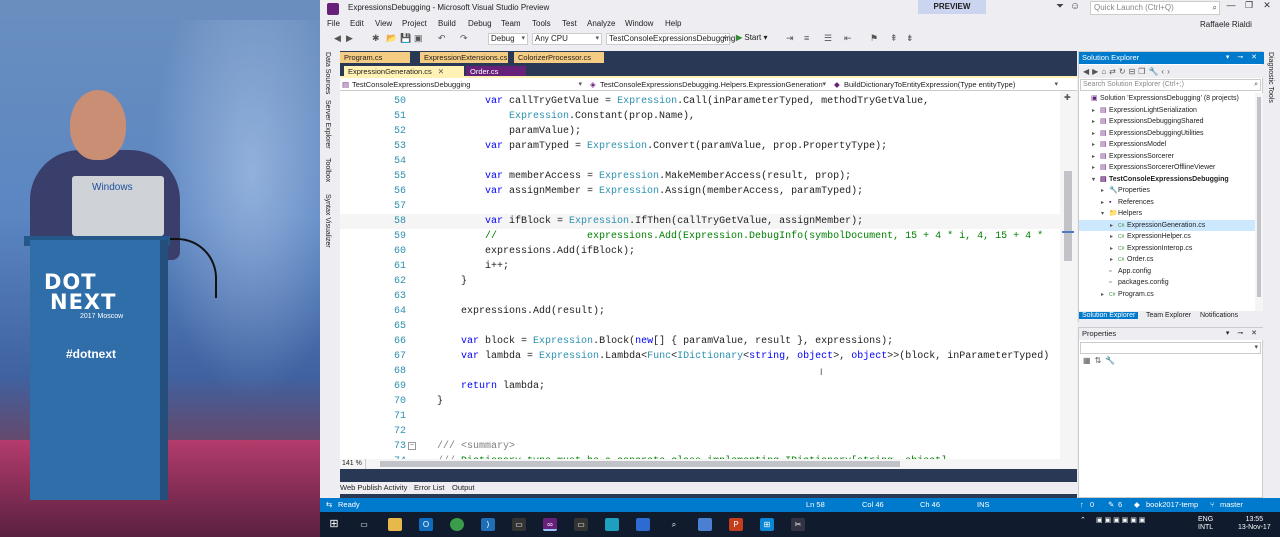 This screenshot has width=1280, height=537. I want to click on code-line: 70}, so click(700, 401).